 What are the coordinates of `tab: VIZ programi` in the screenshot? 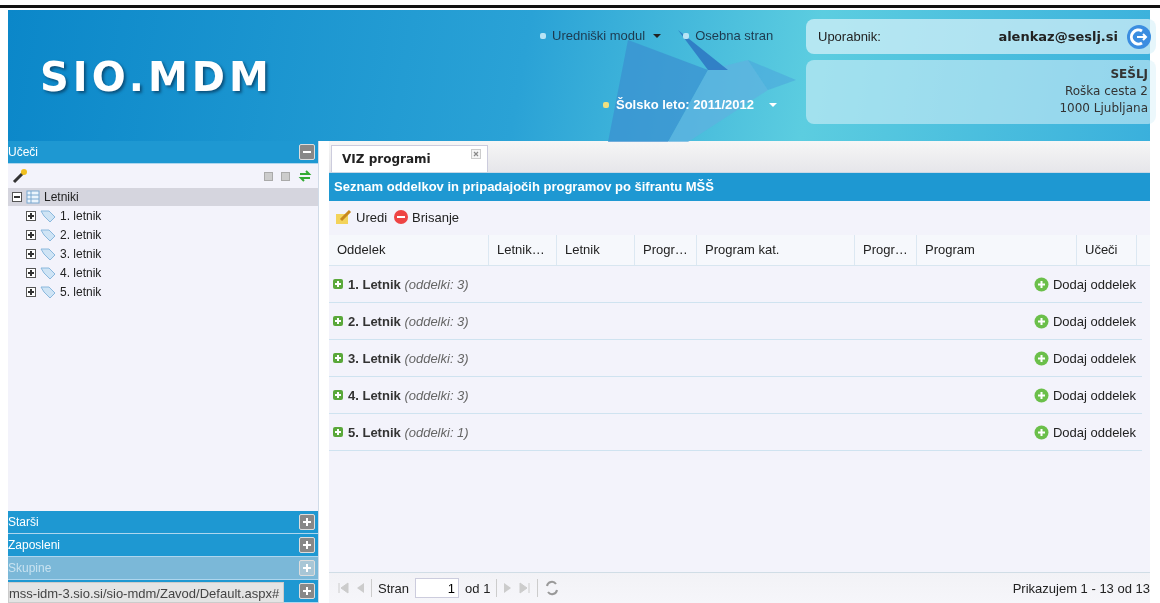 It's located at (409, 158).